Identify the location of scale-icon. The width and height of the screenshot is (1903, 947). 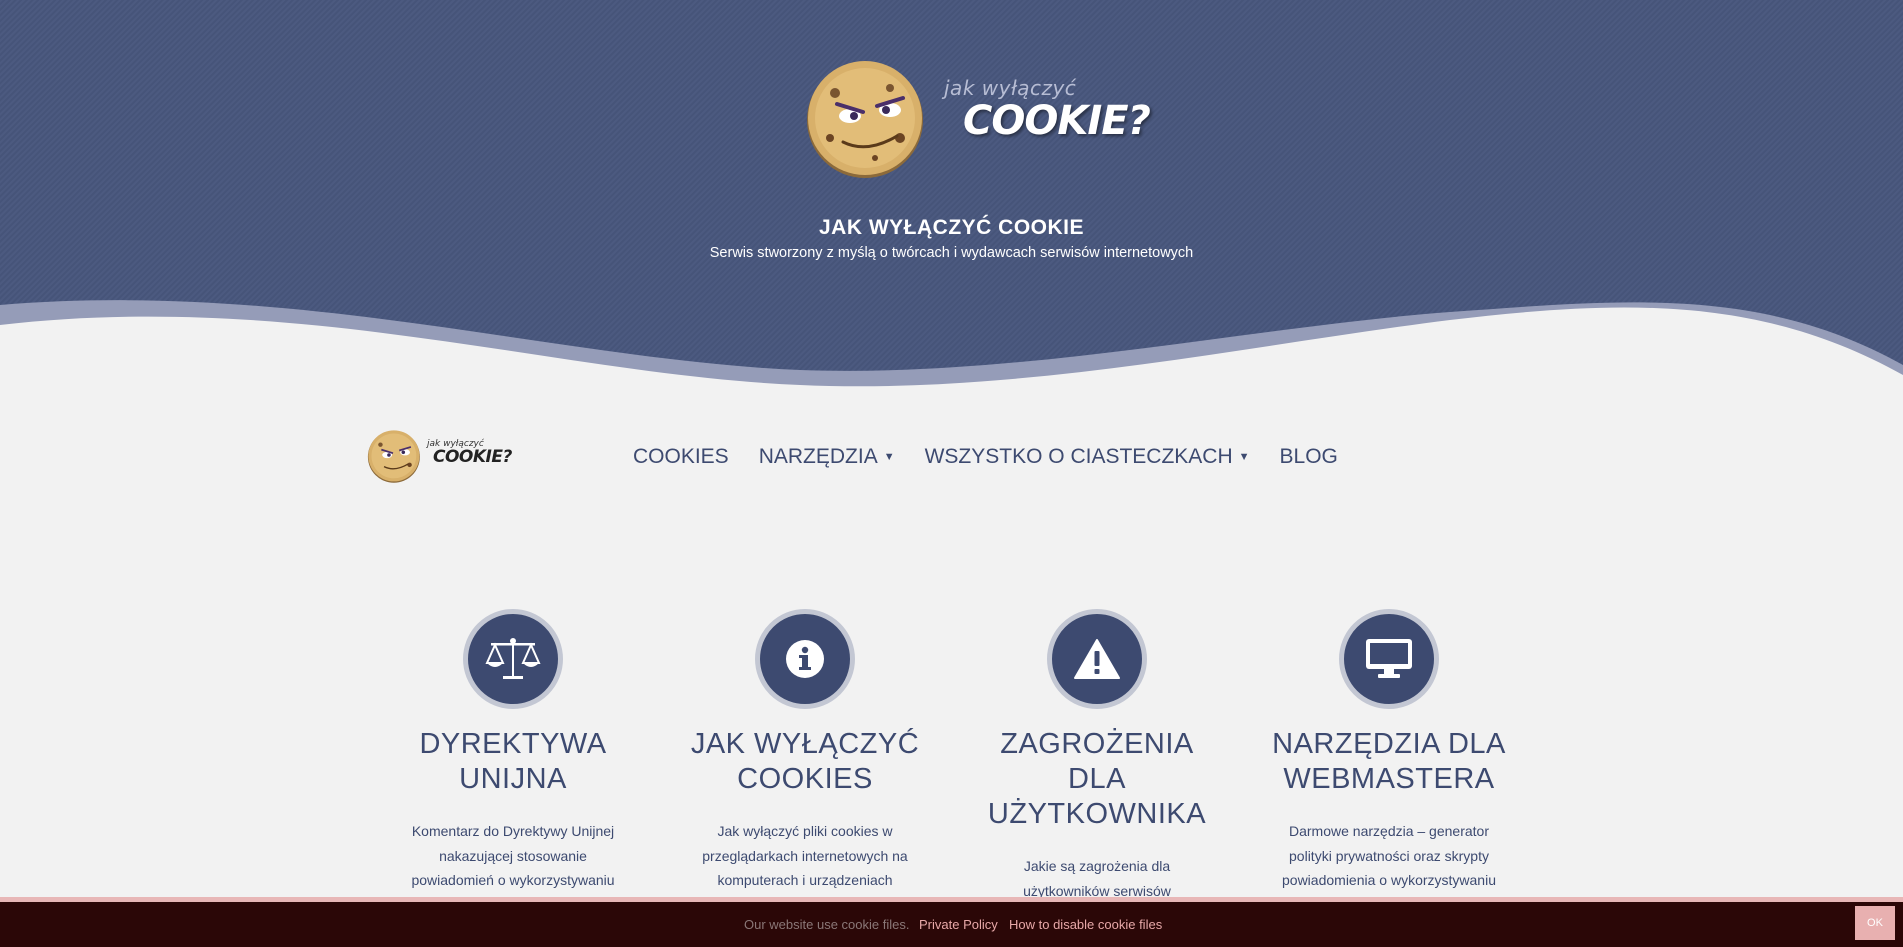
(513, 658).